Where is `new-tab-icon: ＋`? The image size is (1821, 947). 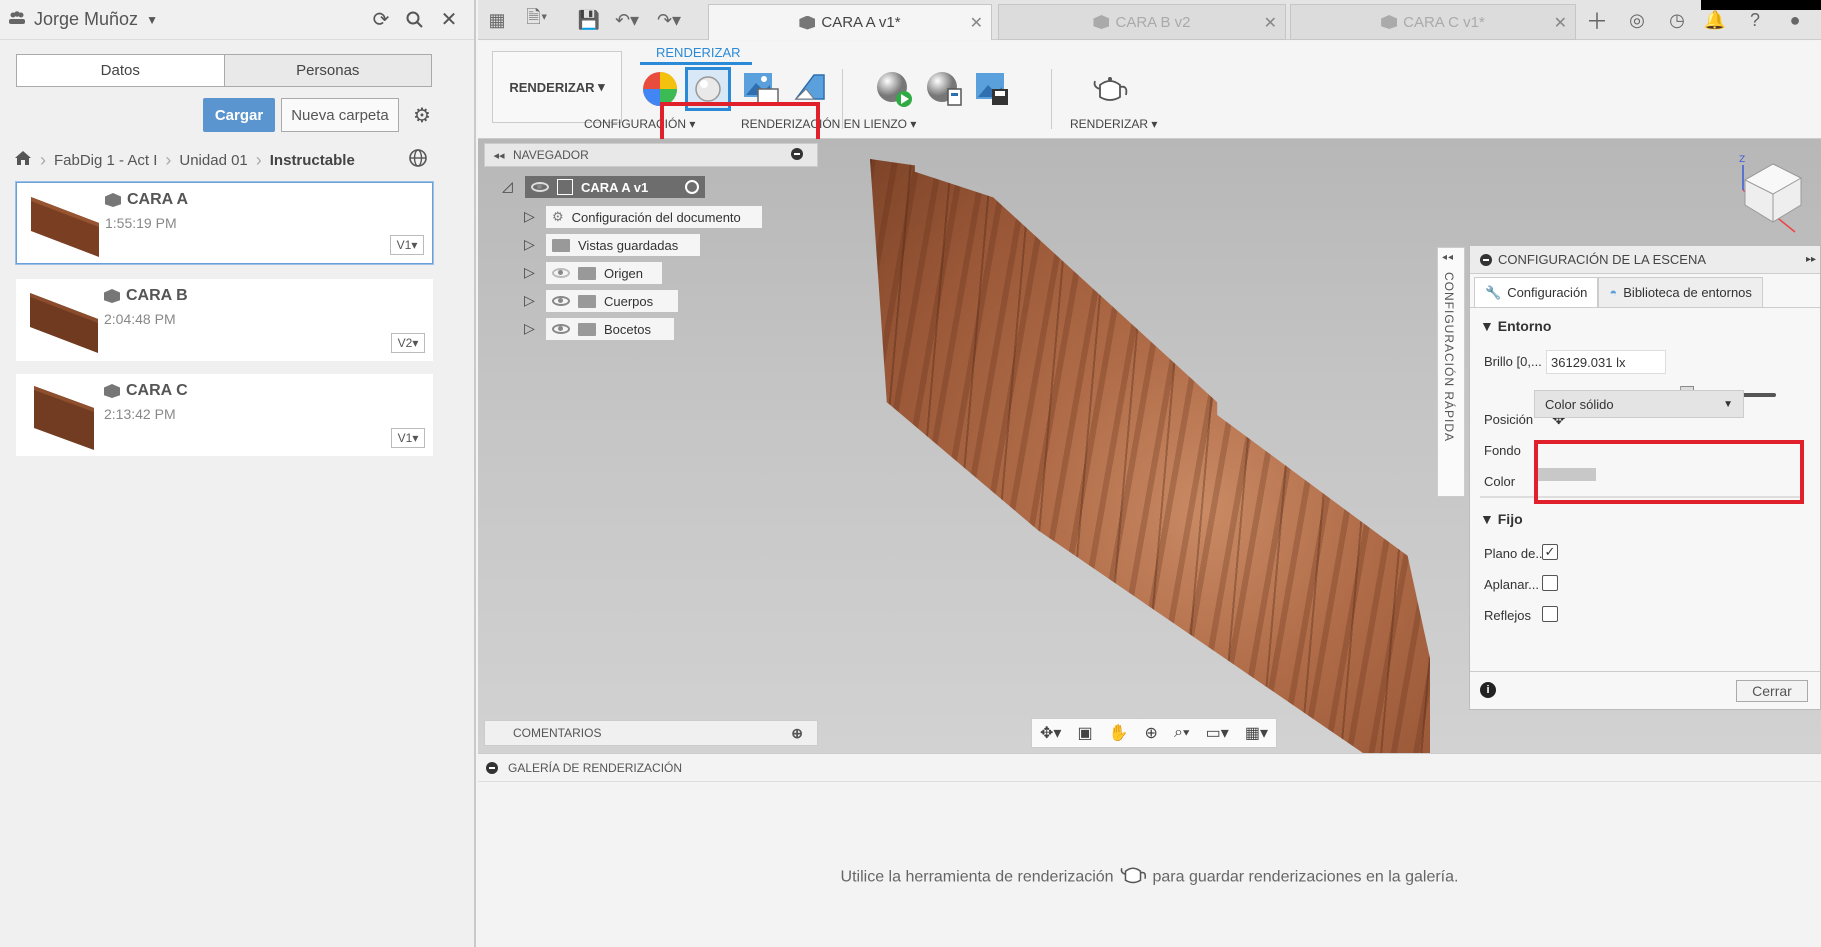
new-tab-icon: ＋ is located at coordinates (1597, 20).